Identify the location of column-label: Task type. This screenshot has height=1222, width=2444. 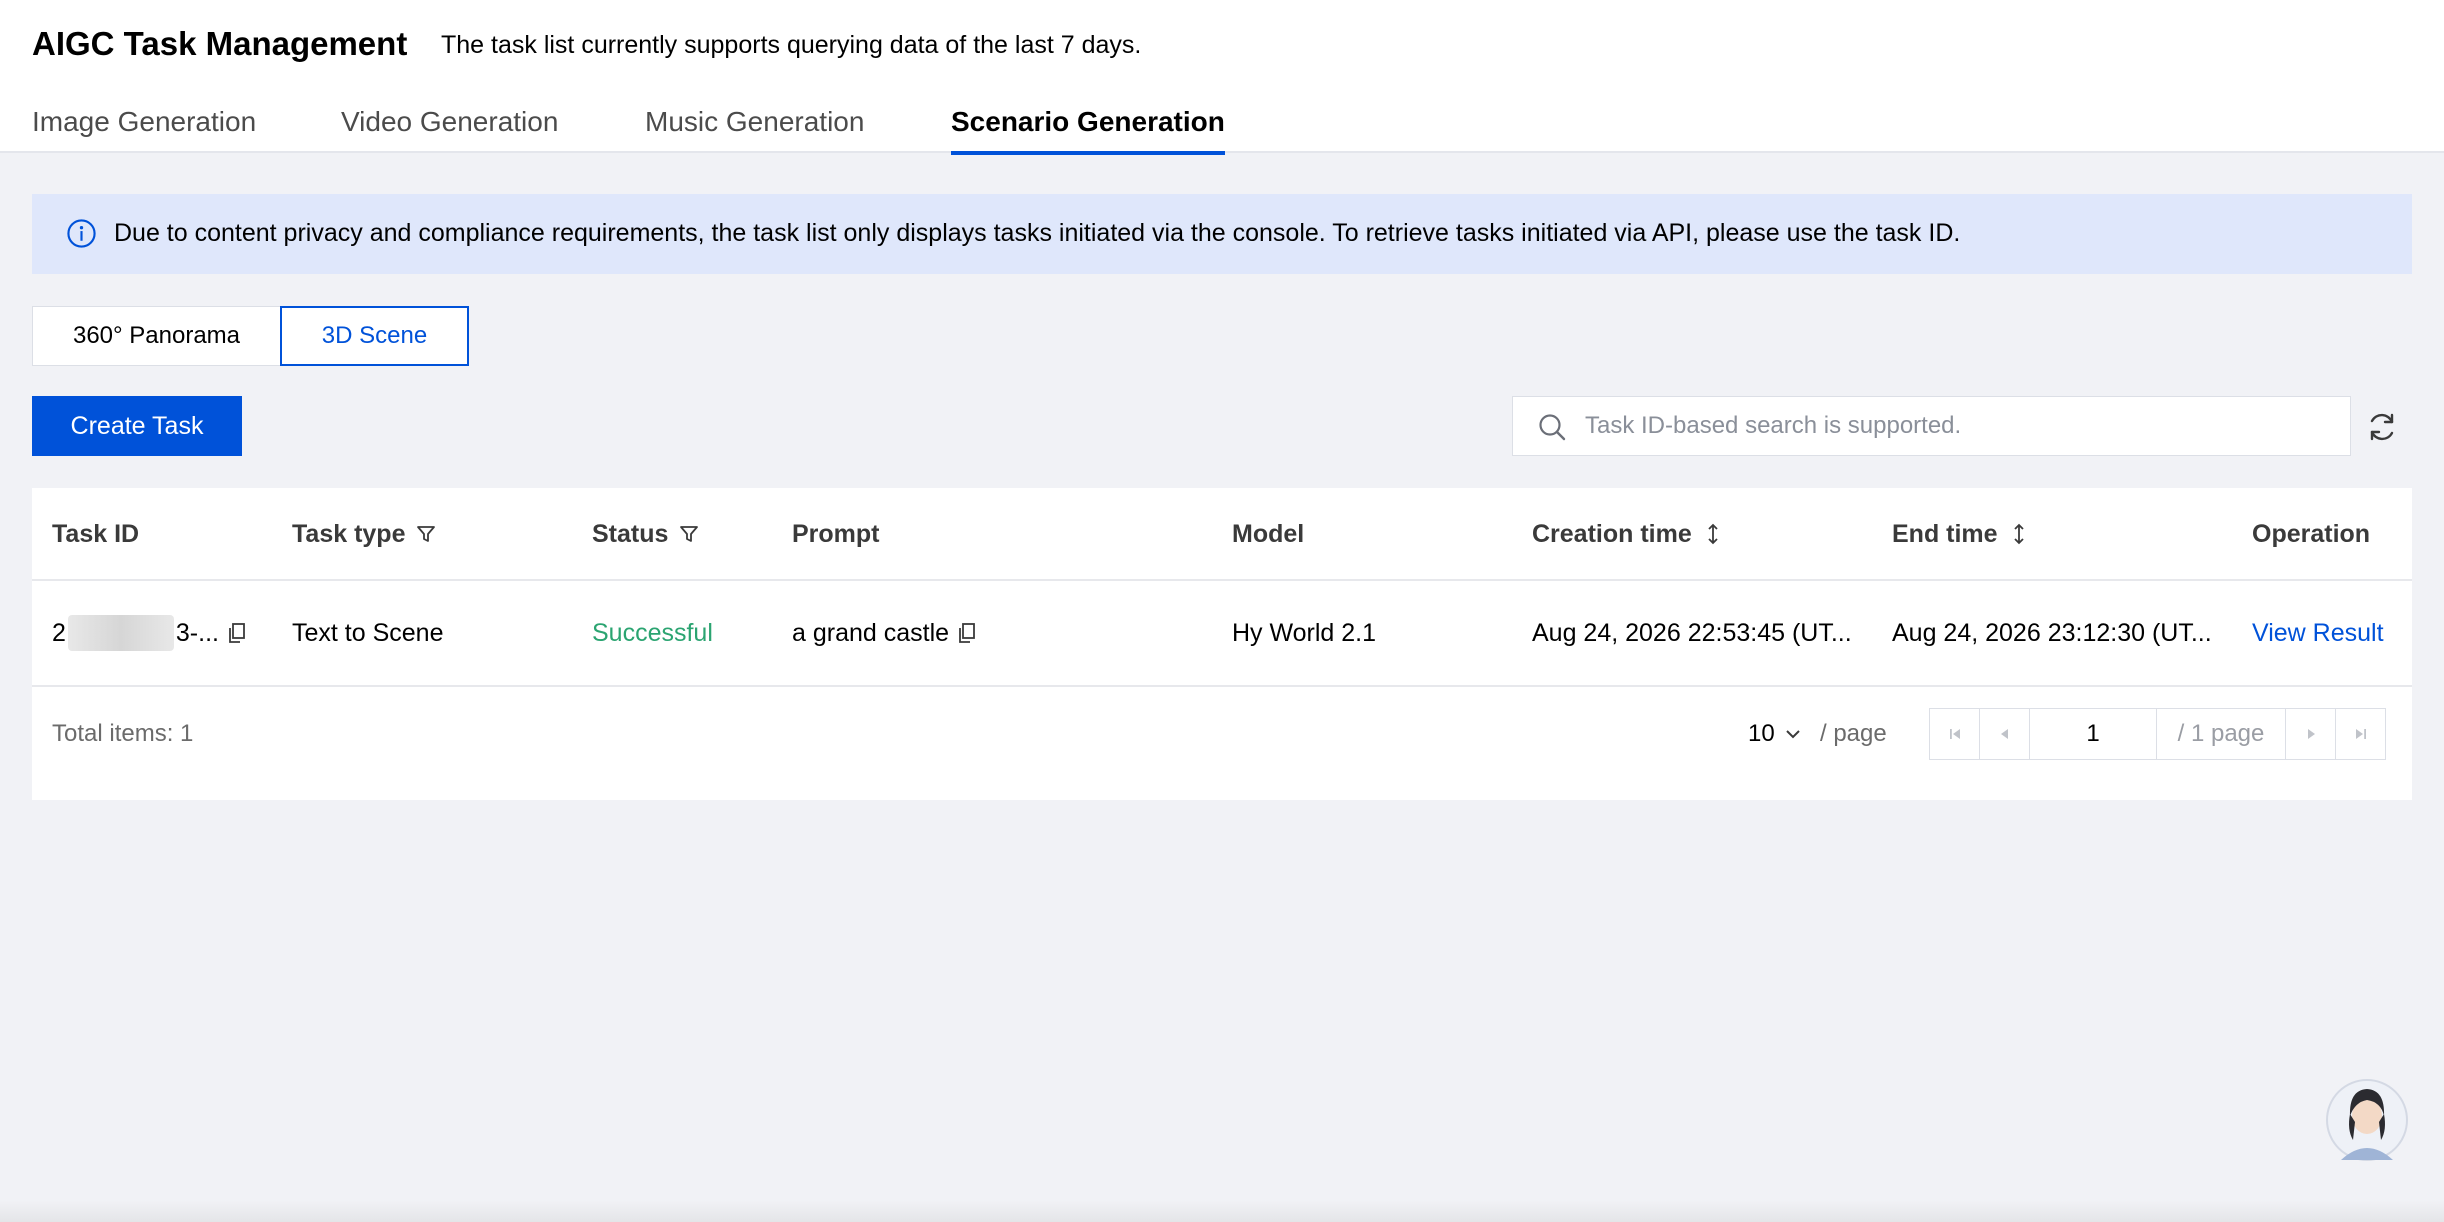
(349, 533).